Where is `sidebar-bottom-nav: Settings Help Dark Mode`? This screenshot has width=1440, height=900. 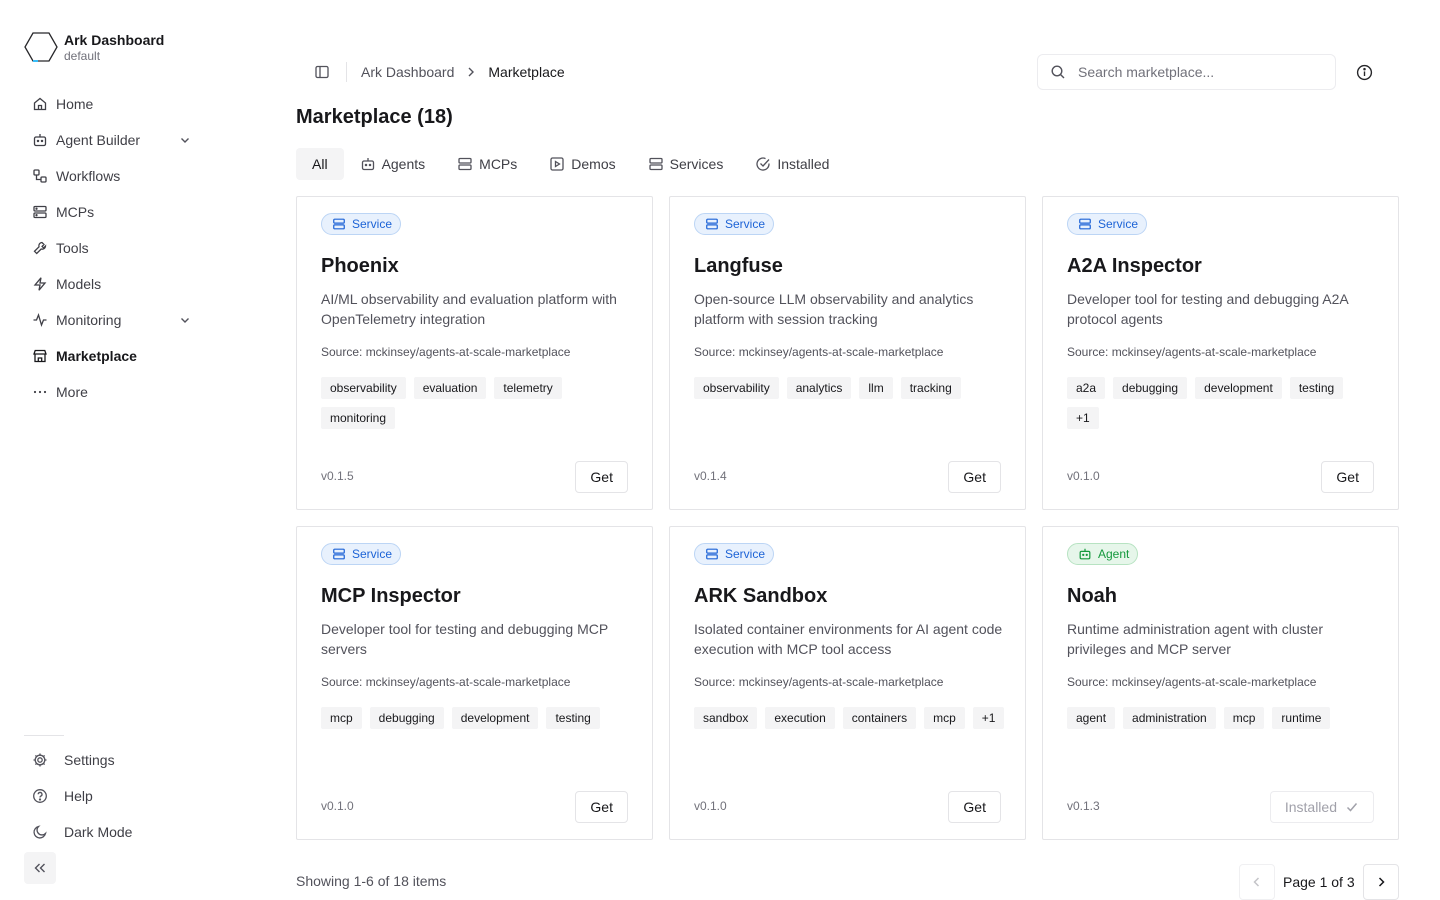 sidebar-bottom-nav: Settings Help Dark Mode is located at coordinates (112, 796).